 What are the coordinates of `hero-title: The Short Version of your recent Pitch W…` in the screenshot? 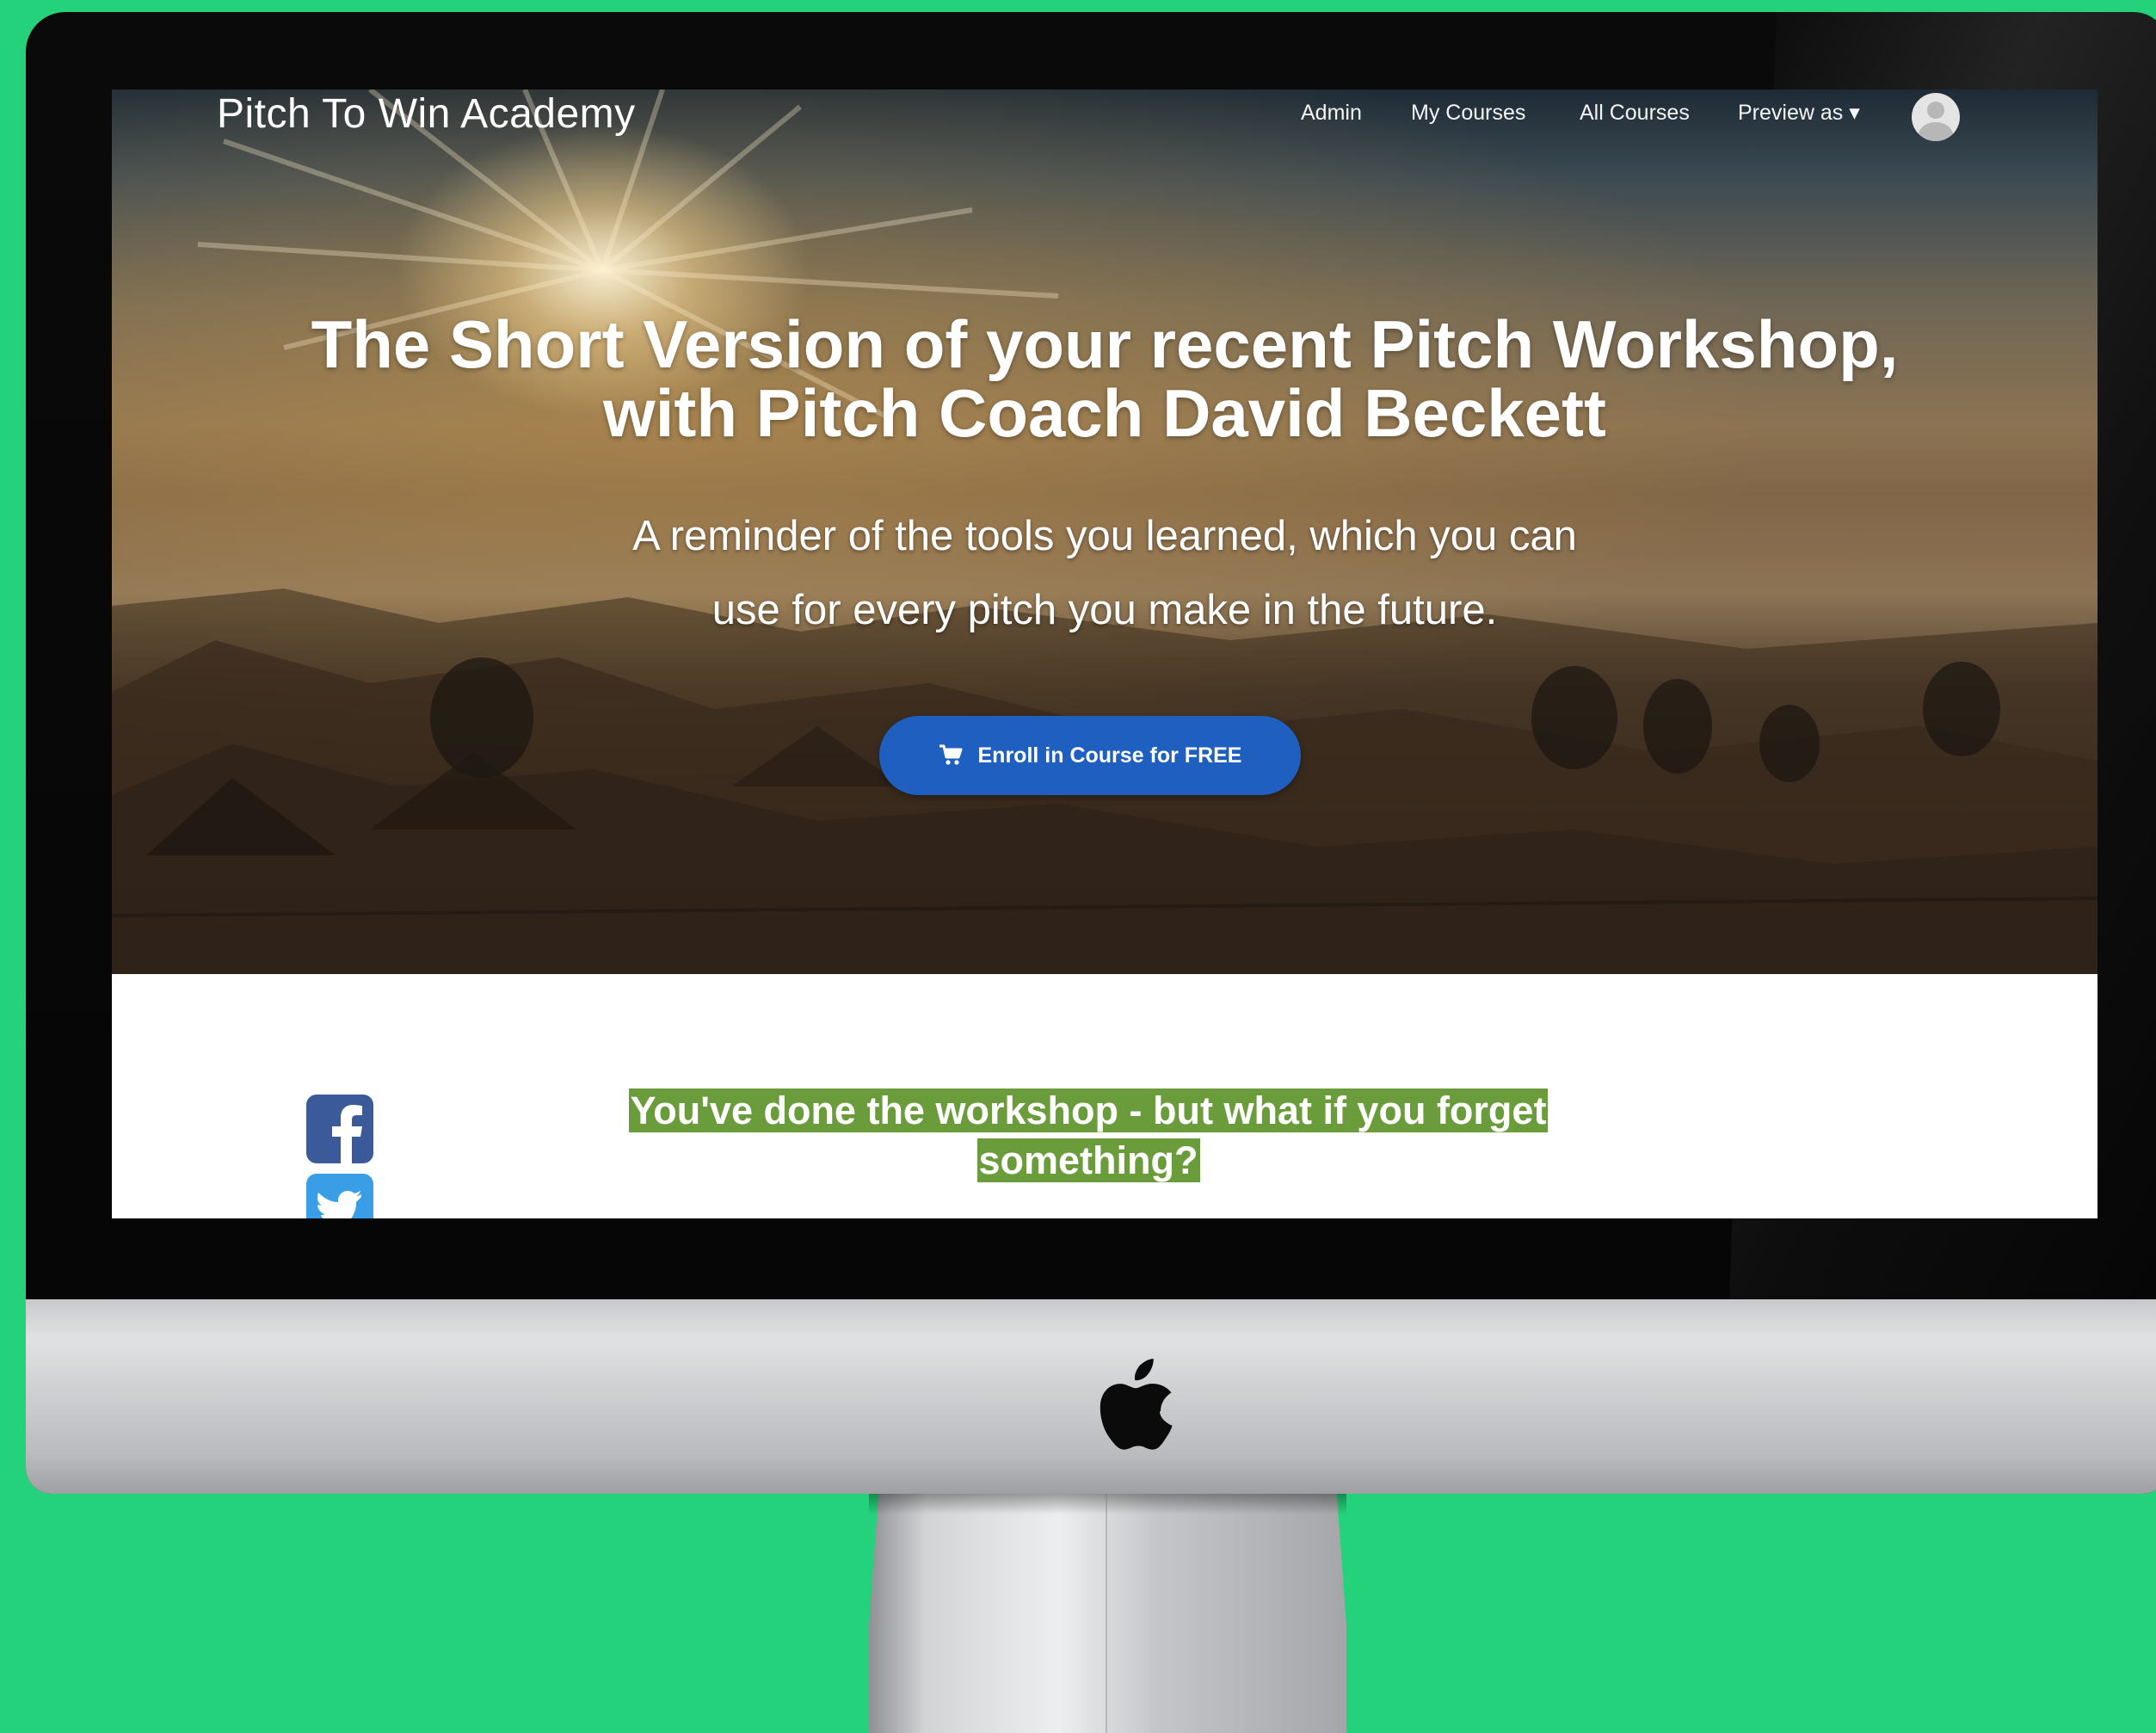 It's located at (1104, 378).